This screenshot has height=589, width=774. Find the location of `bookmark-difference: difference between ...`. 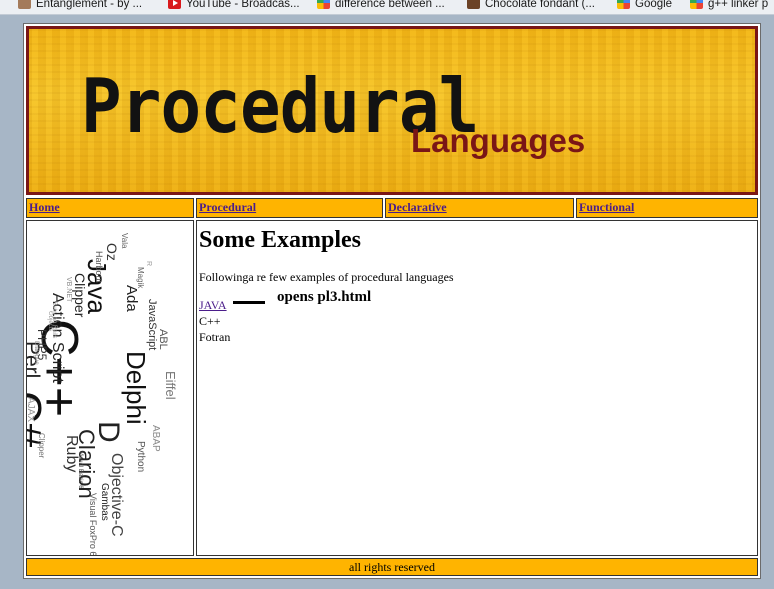

bookmark-difference: difference between ... is located at coordinates (381, 6).